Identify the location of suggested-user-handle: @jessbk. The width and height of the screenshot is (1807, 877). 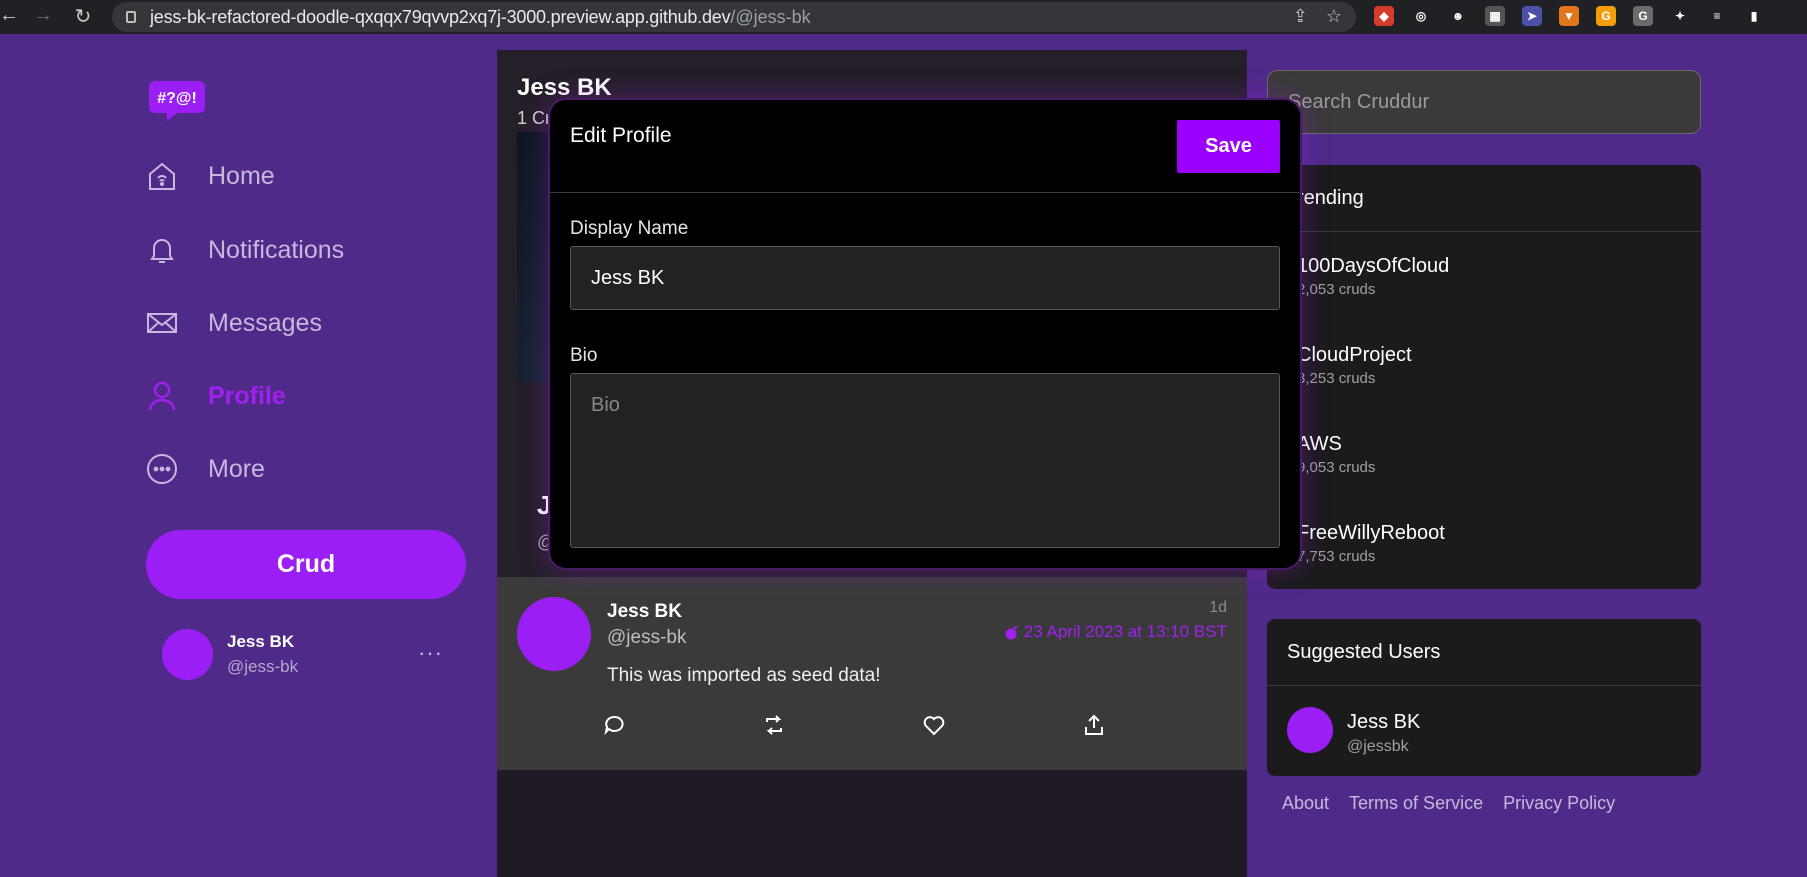
(1378, 747).